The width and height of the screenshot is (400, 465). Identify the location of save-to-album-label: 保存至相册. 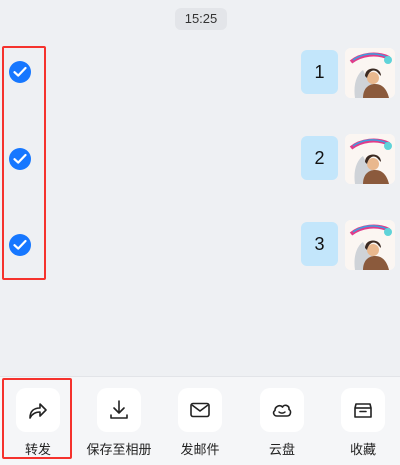
(119, 450).